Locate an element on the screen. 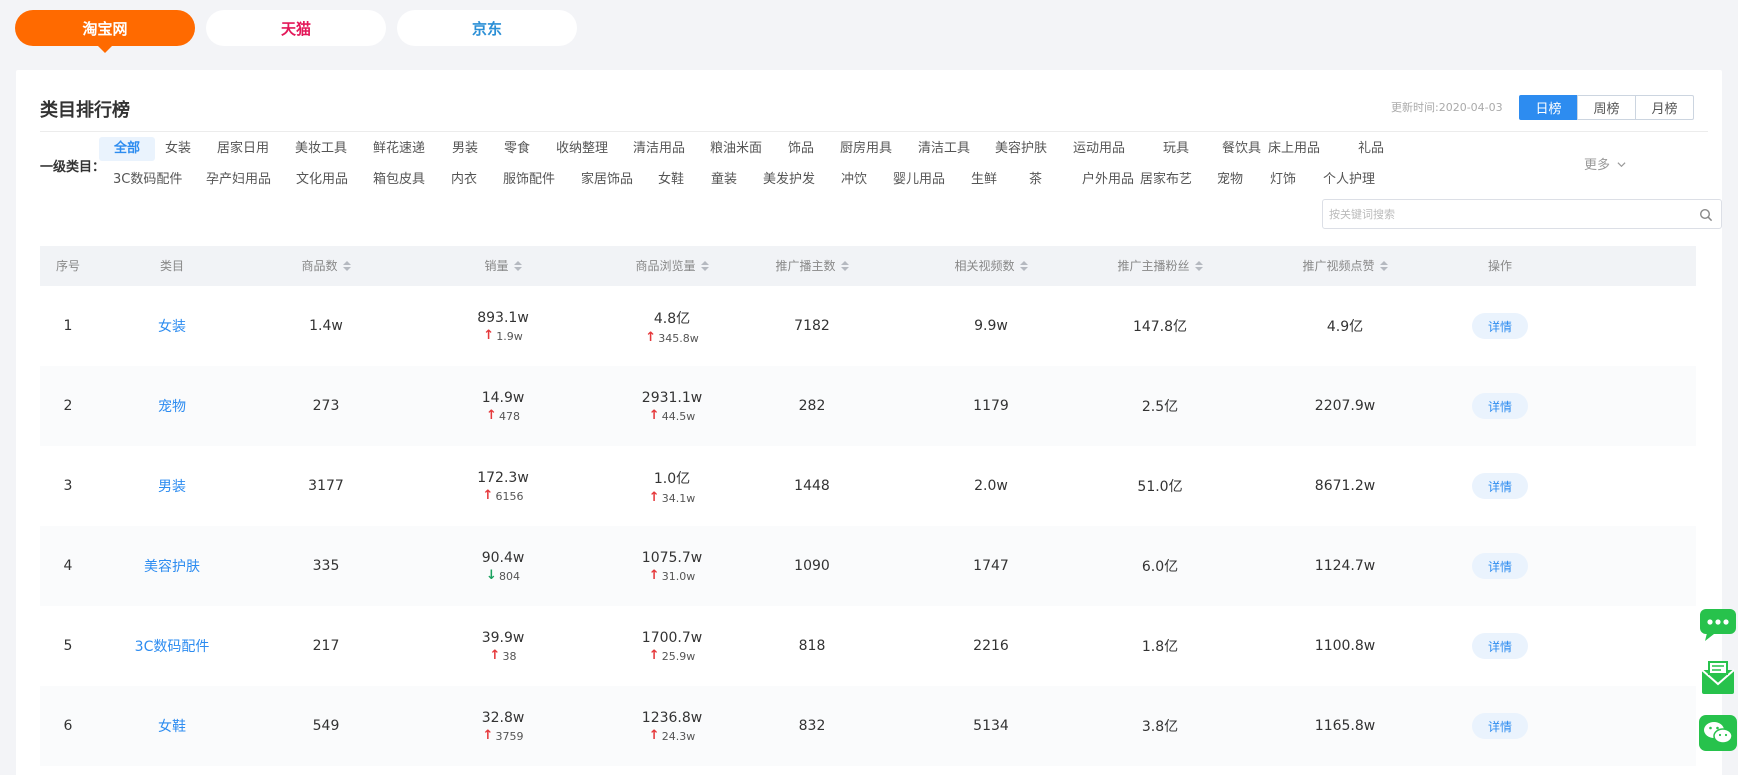  category-item: 生鲜 is located at coordinates (984, 180).